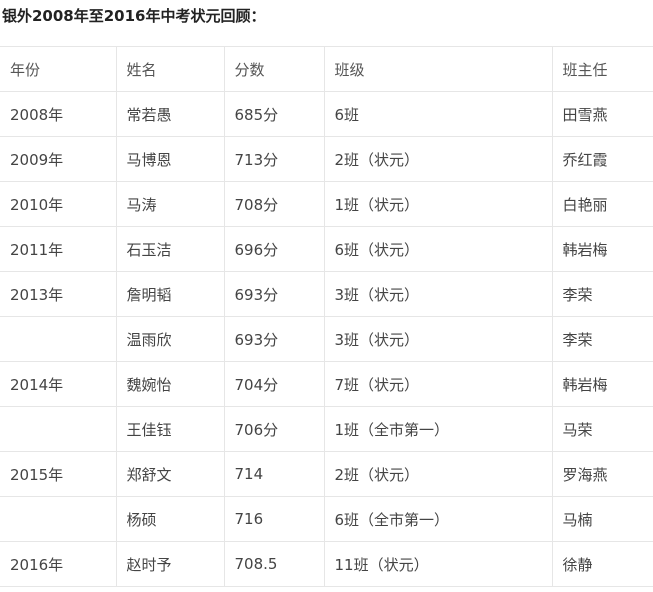 Image resolution: width=653 pixels, height=592 pixels. What do you see at coordinates (274, 384) in the screenshot?
I see `cell-score: 704分` at bounding box center [274, 384].